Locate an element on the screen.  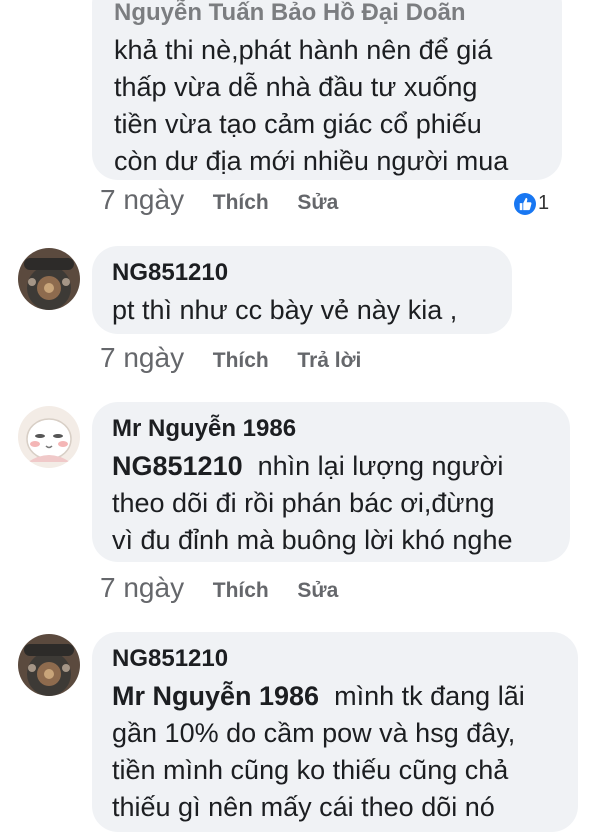
comment-text-line: khả thi nè,phát hành nên để giá is located at coordinates (303, 50).